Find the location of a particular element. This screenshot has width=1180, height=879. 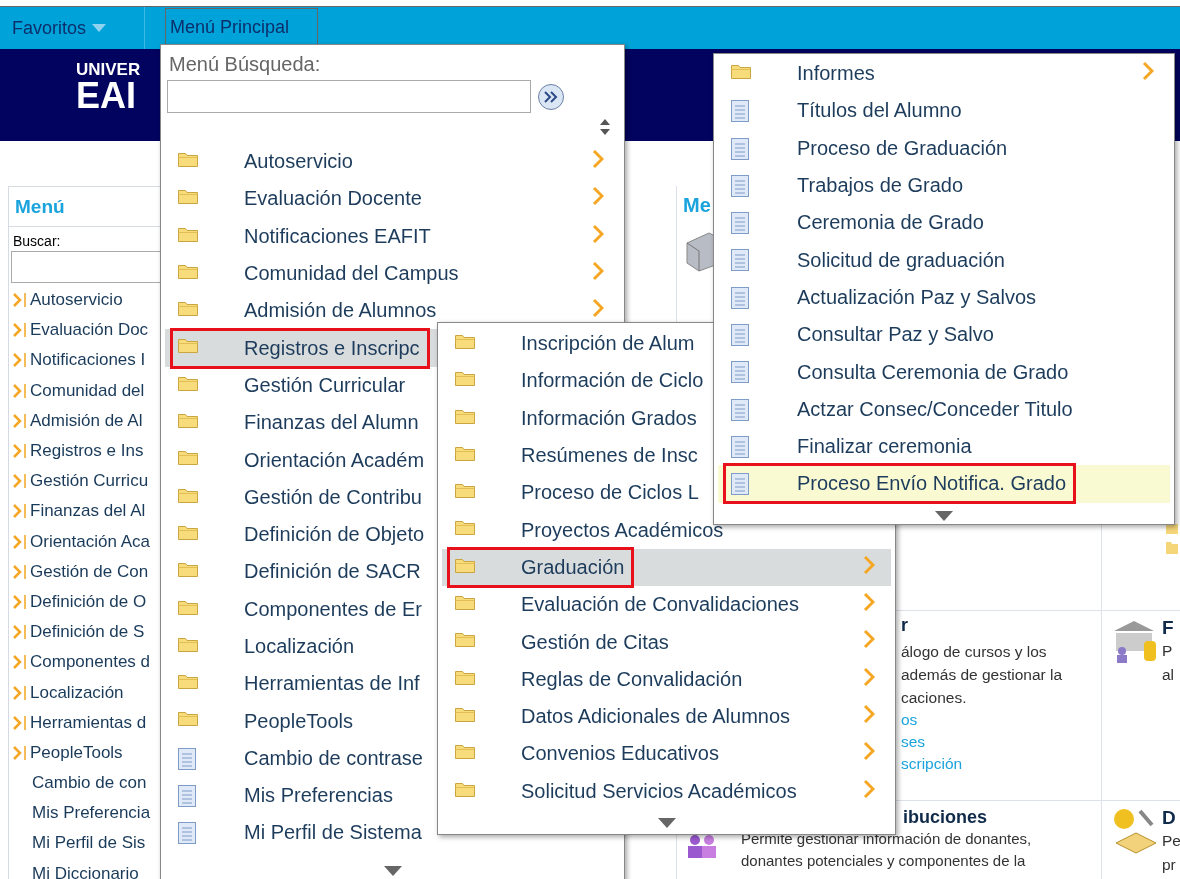

portlet-title: Me is located at coordinates (697, 205).